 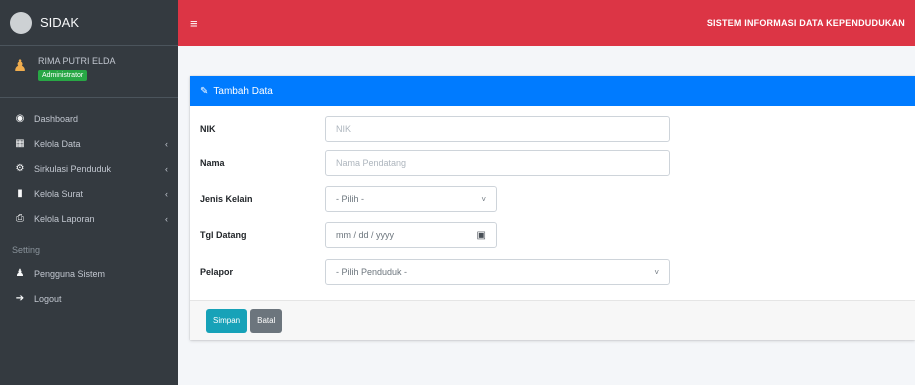 I want to click on form-row-jenis-kelamin: Jenis Kelain - Pilih - ˅, so click(x=348, y=199).